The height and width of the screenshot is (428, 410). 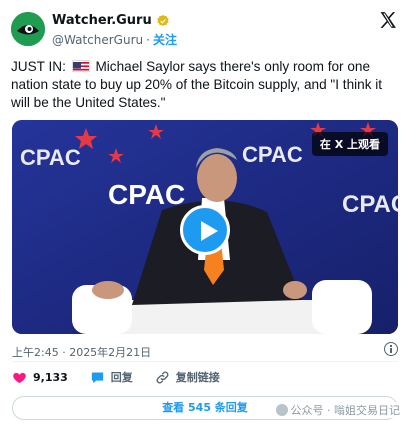 I want to click on watermark-text: 公众号 · 嗡姐交易日记, so click(x=345, y=410).